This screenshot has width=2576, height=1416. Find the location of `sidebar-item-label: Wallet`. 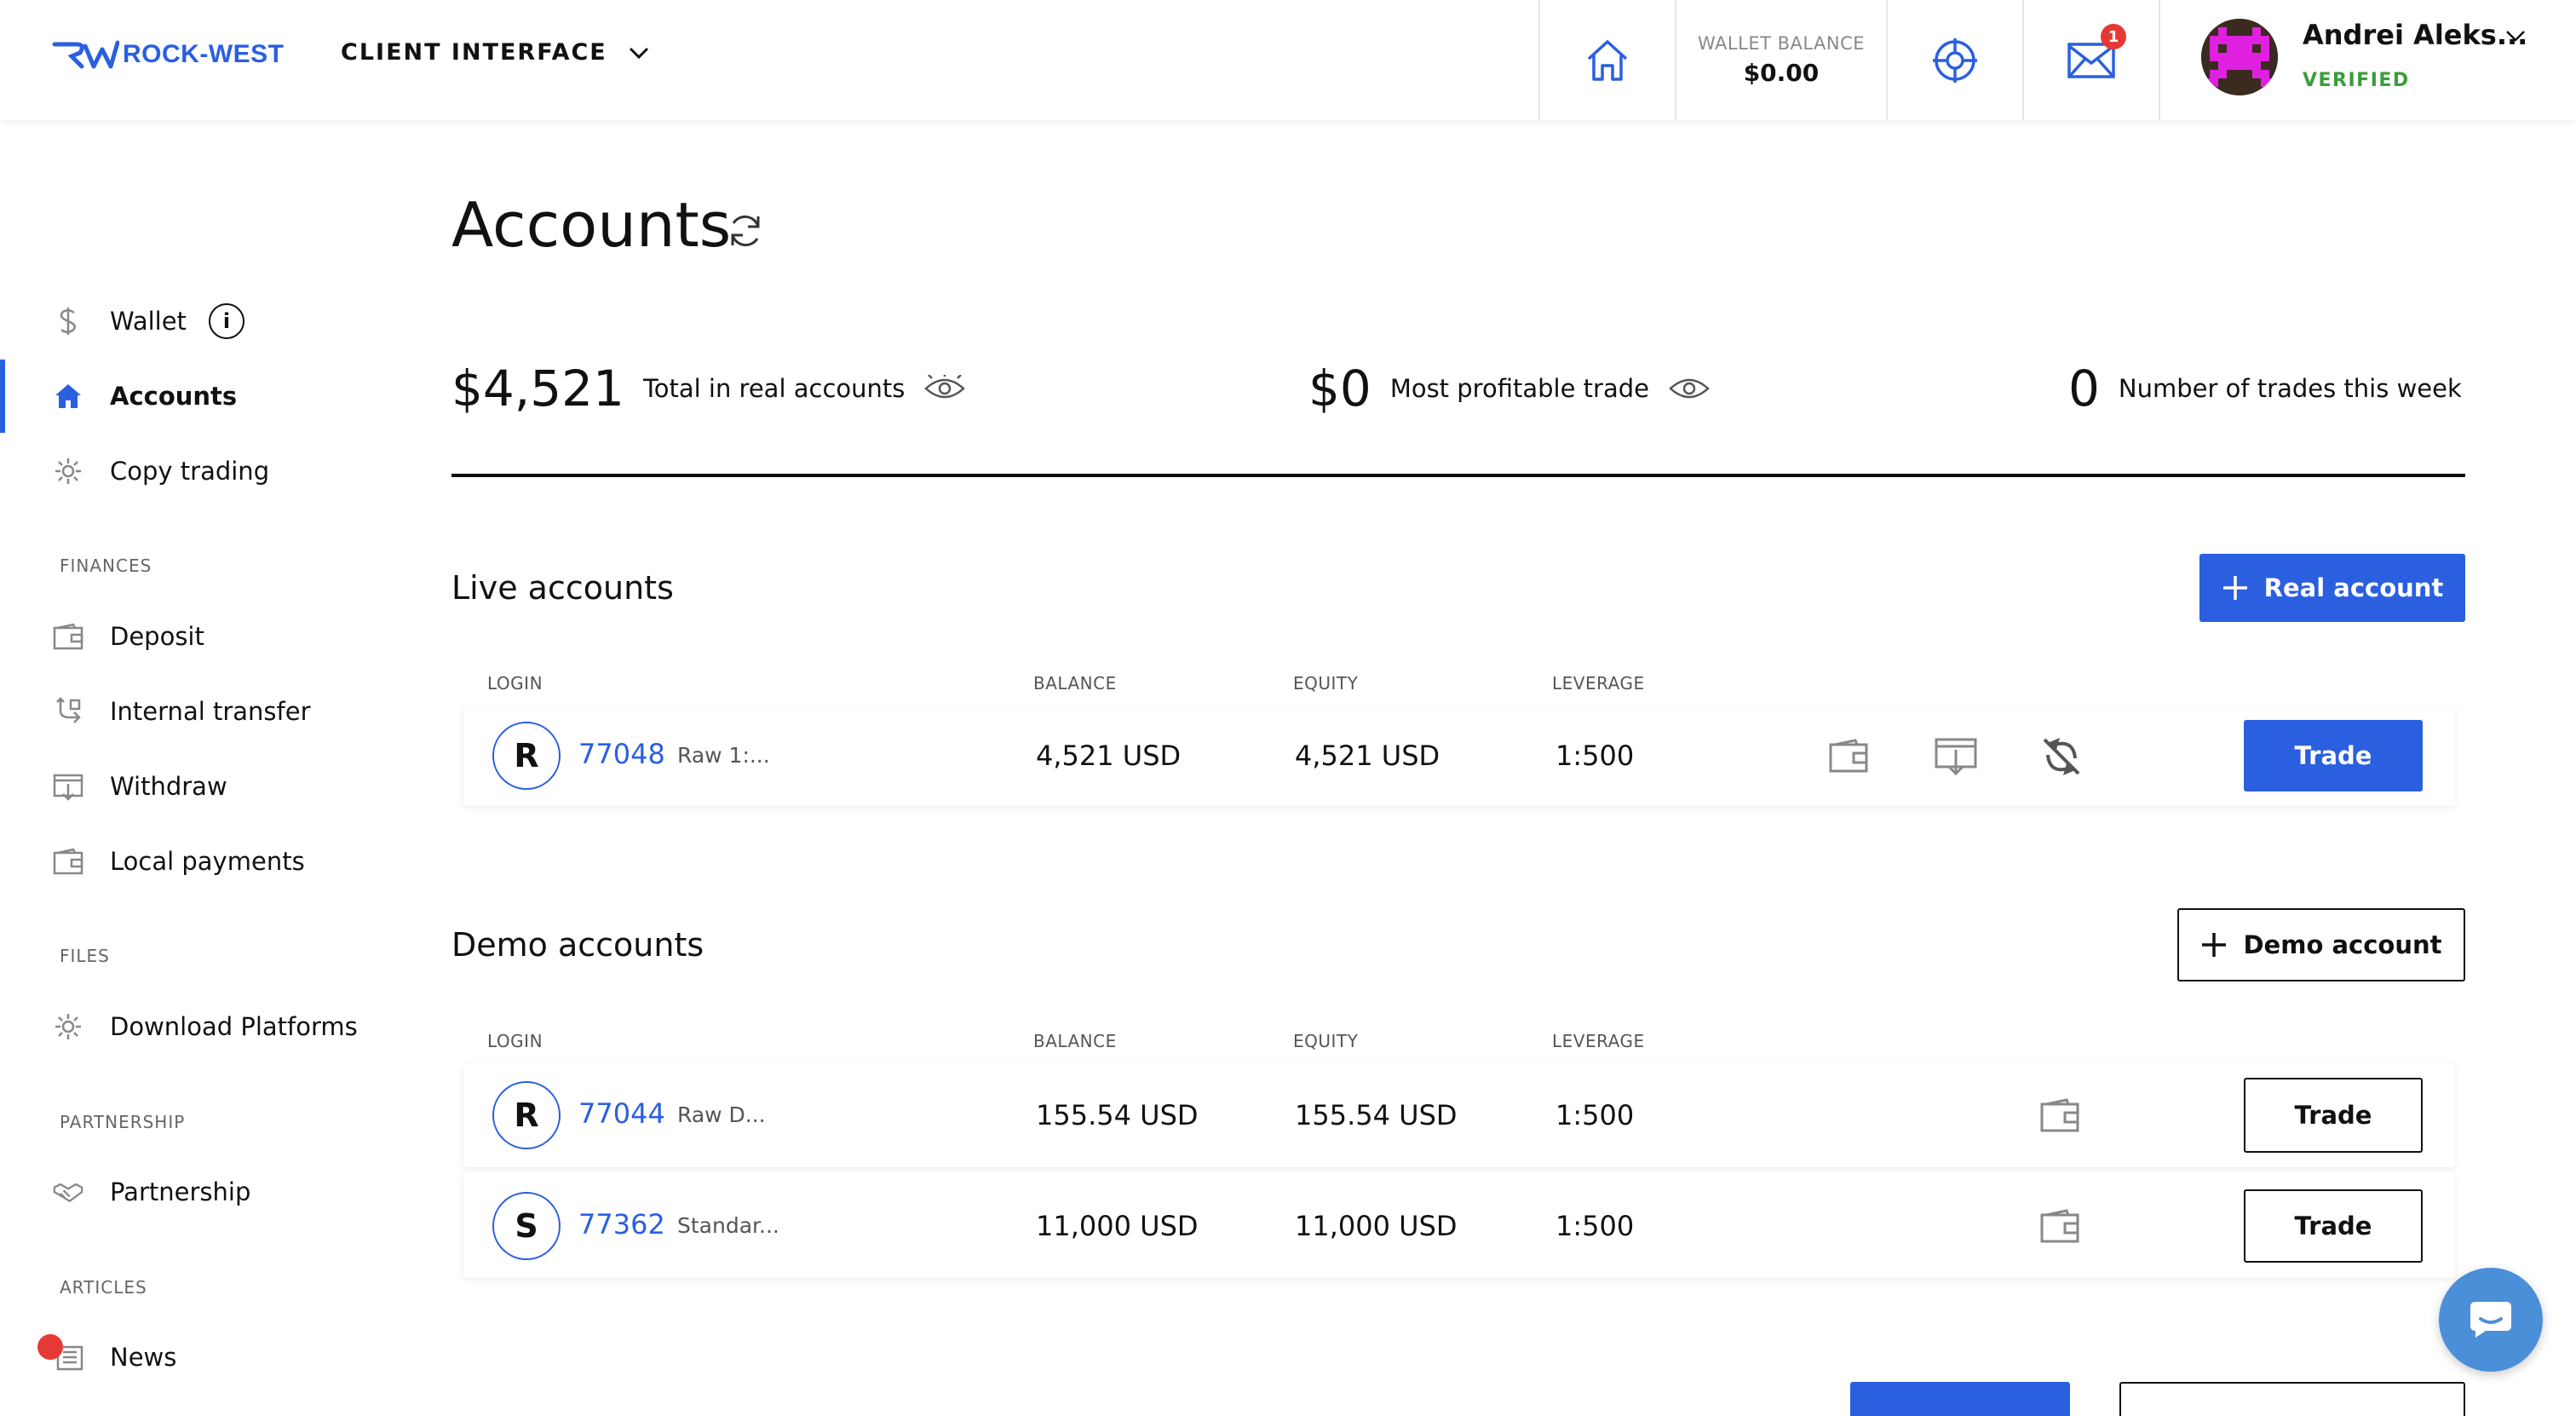

sidebar-item-label: Wallet is located at coordinates (148, 321).